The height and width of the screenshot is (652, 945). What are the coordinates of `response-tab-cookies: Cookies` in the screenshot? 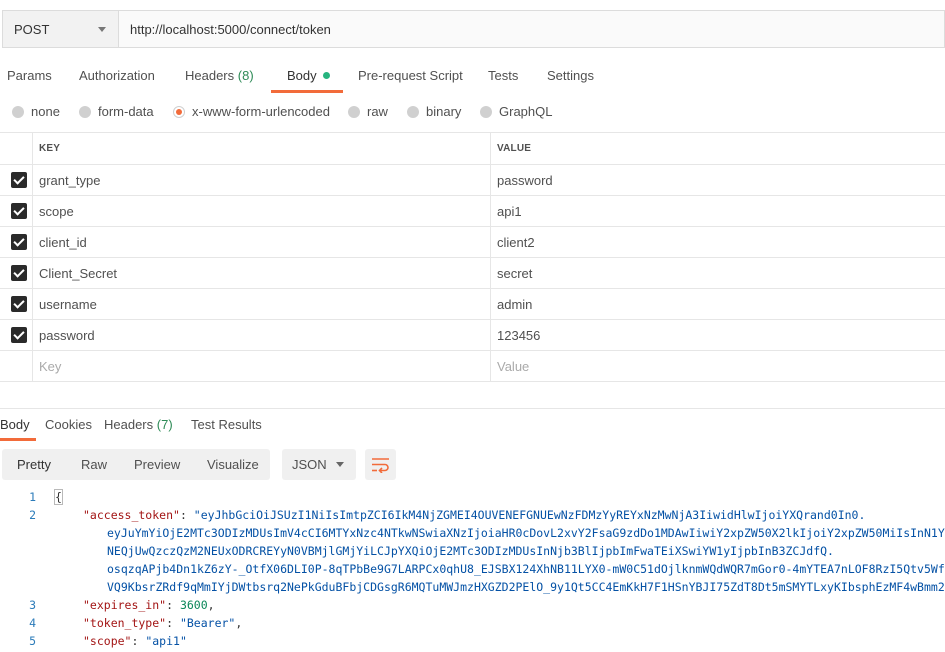 It's located at (68, 424).